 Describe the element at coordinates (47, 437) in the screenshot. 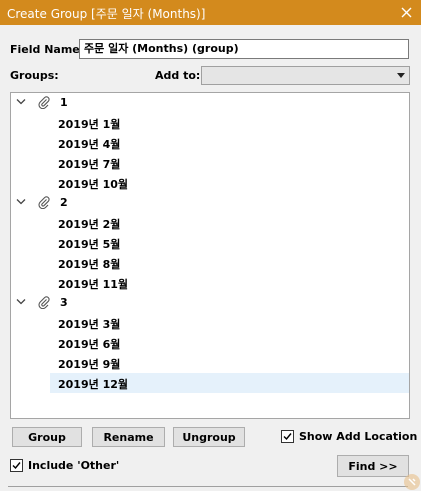

I see `group-button: Group` at that location.